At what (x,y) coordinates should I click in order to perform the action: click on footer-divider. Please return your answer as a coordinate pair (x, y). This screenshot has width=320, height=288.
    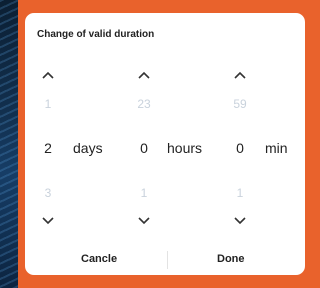
    Looking at the image, I should click on (167, 260).